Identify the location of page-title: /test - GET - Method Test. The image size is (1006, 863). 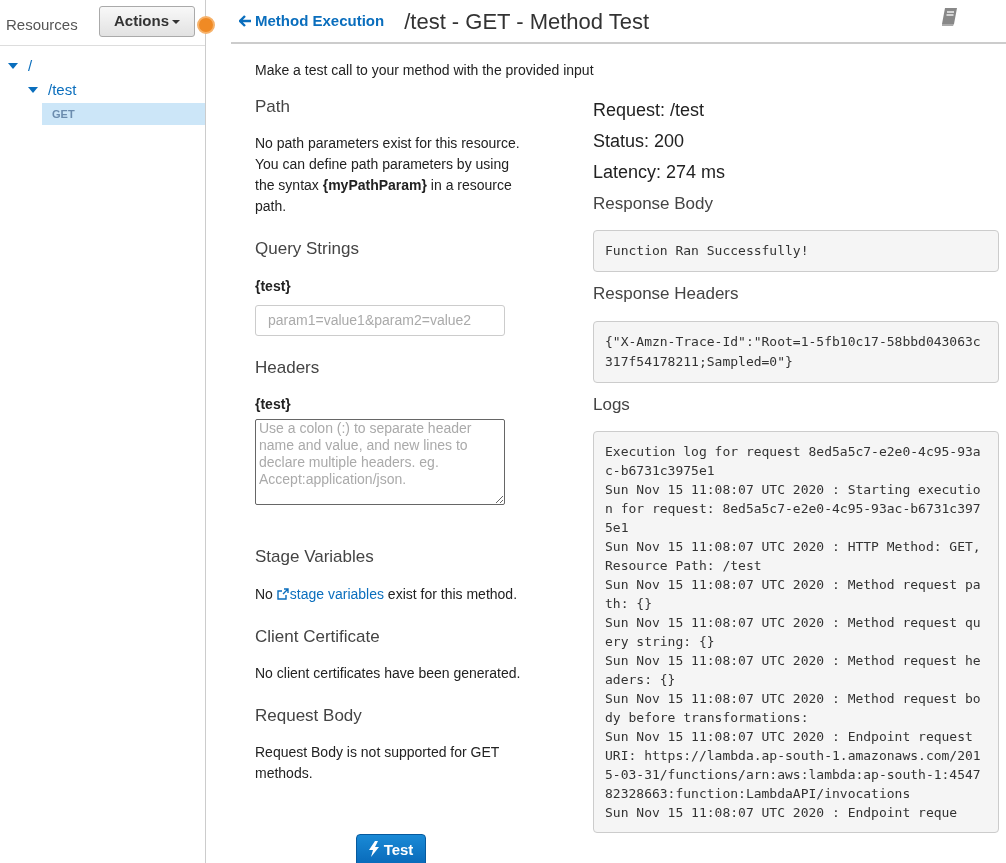
(527, 21).